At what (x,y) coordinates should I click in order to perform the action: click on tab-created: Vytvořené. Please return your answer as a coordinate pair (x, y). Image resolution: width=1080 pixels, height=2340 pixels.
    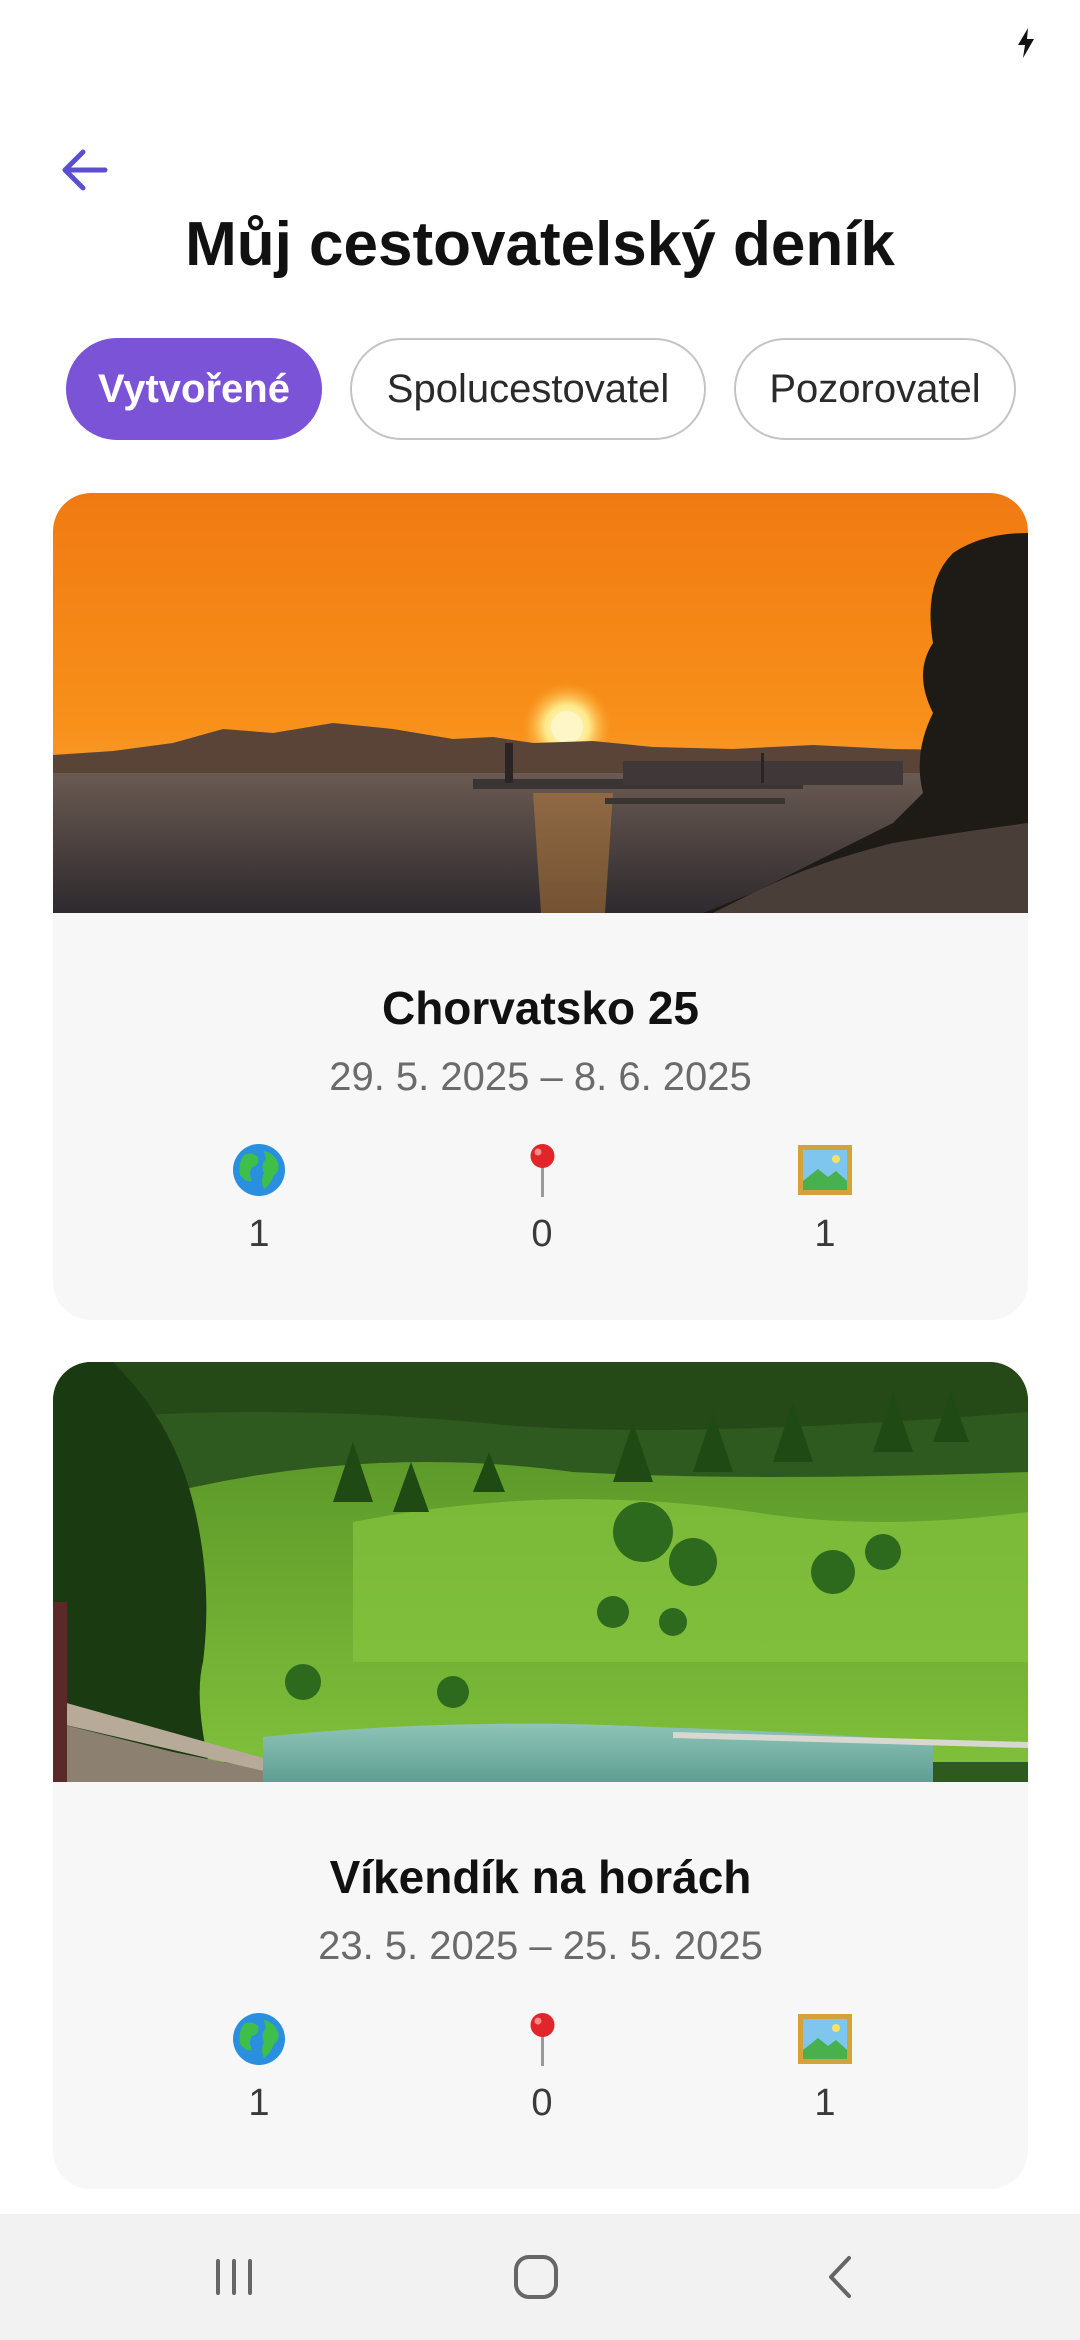
    Looking at the image, I should click on (194, 389).